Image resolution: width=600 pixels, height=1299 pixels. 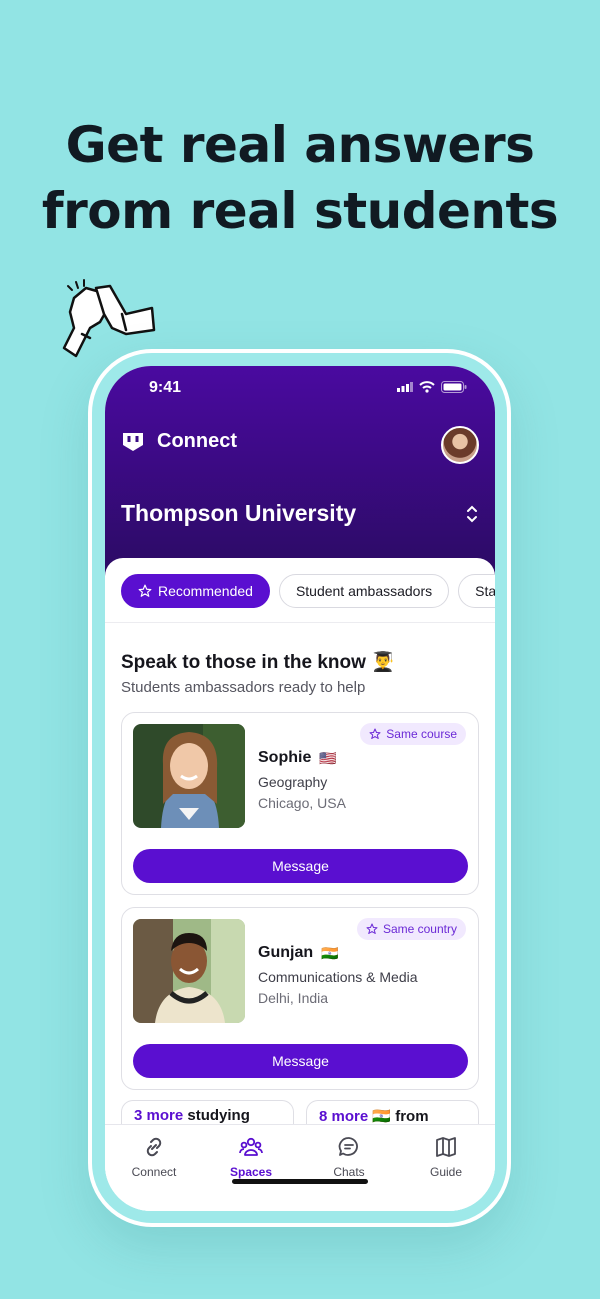 I want to click on ambassador-name: Sophie, so click(x=285, y=757).